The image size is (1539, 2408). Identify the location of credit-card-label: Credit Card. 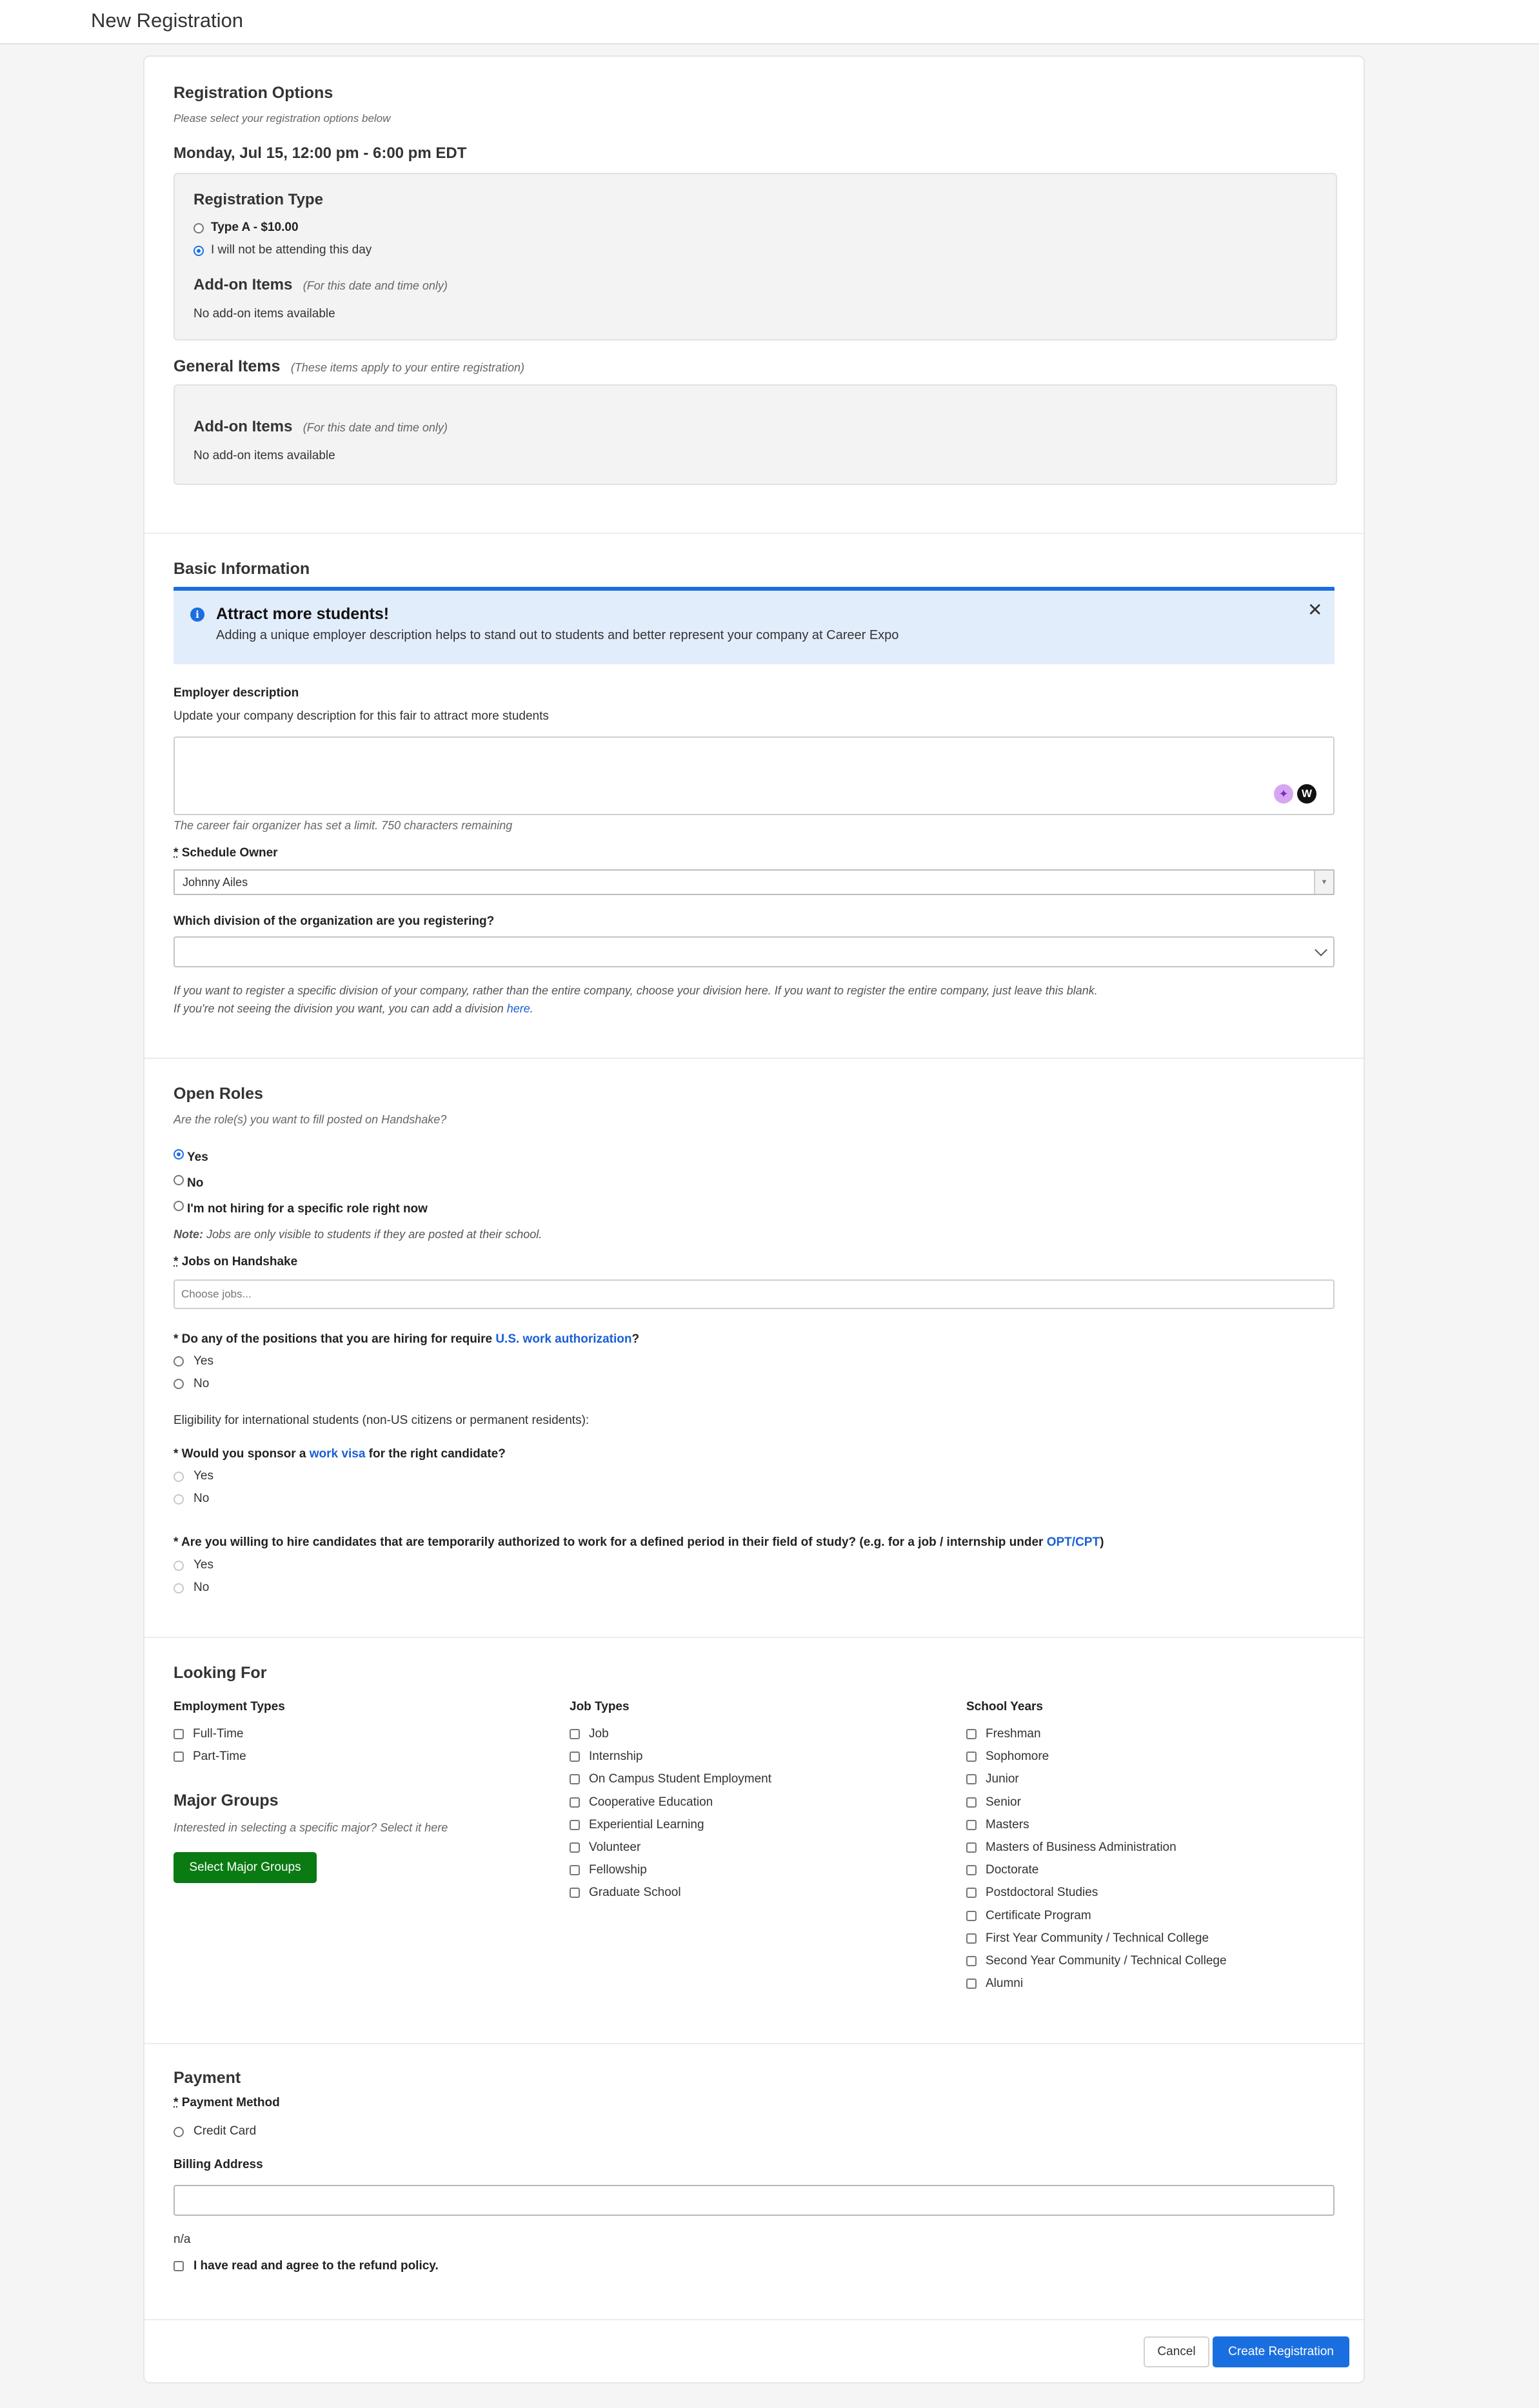
(225, 2131).